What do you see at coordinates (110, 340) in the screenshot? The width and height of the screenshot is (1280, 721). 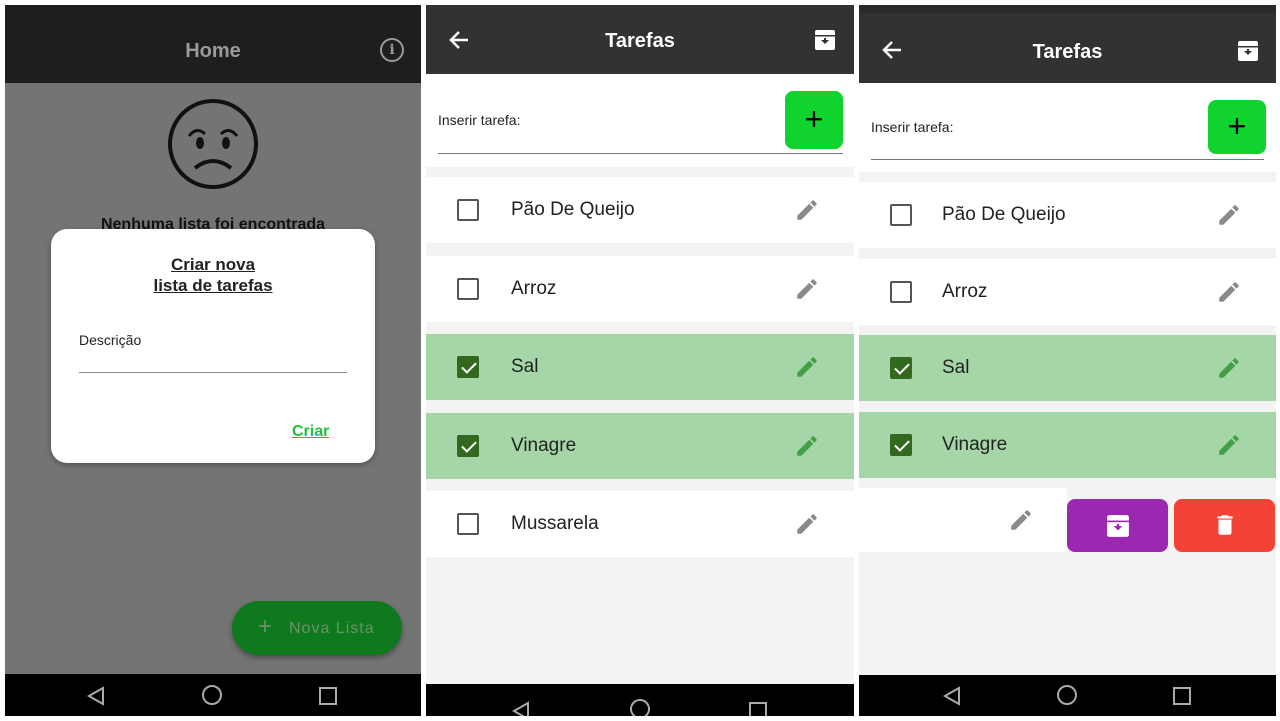 I see `description-field: Descrição` at bounding box center [110, 340].